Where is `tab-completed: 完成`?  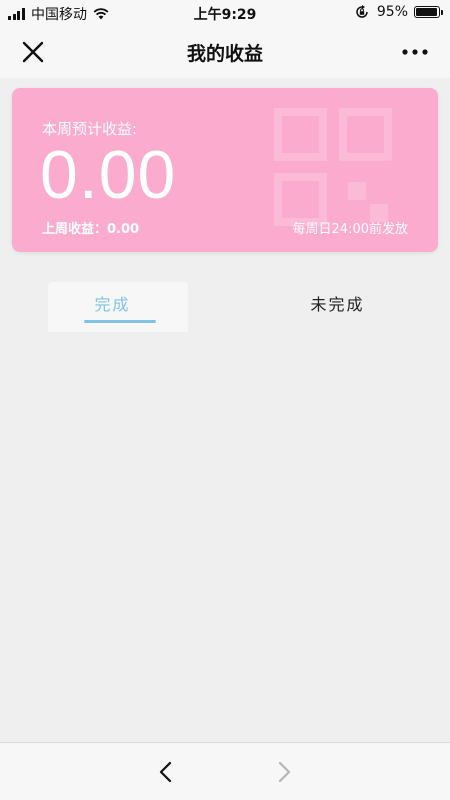
tab-completed: 完成 is located at coordinates (112, 305).